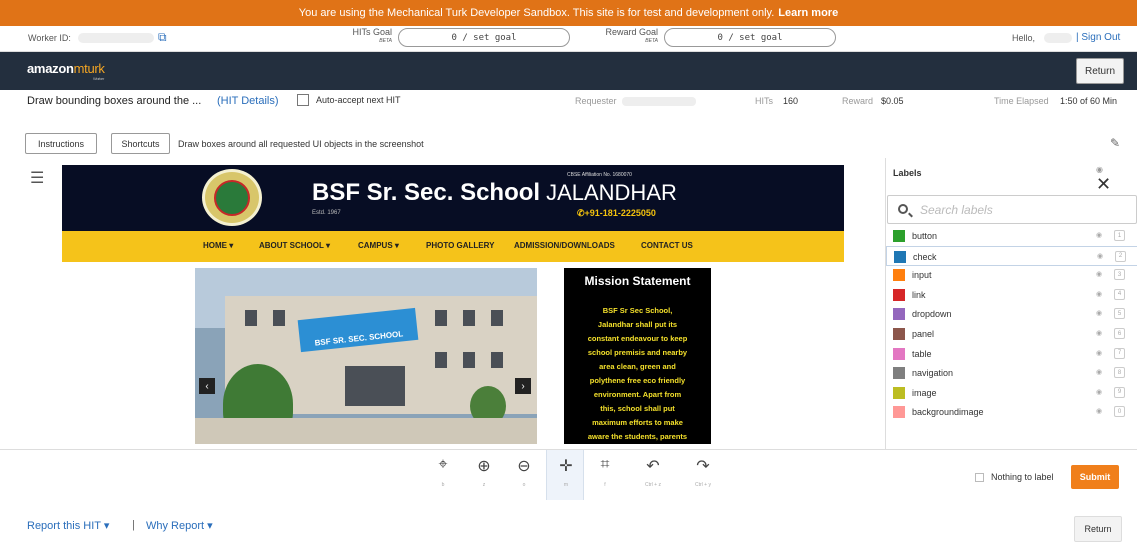 The image size is (1137, 549). What do you see at coordinates (1021, 101) in the screenshot?
I see `time-elapsed-label: Time Elapsed` at bounding box center [1021, 101].